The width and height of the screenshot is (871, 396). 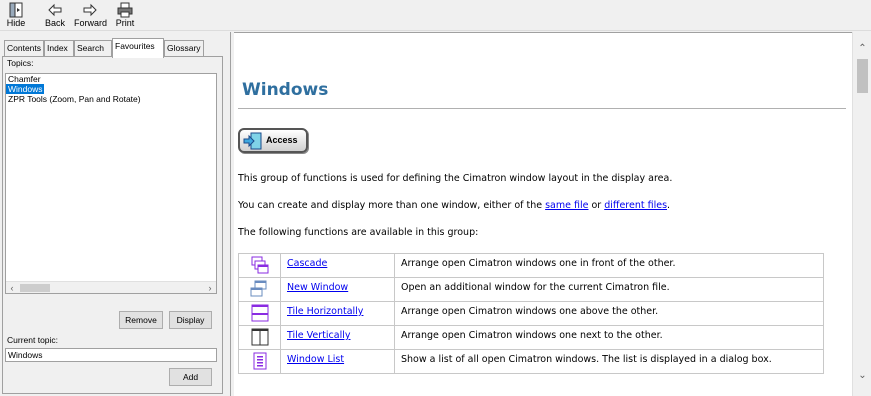 I want to click on arrow-left-icon, so click(x=55, y=10).